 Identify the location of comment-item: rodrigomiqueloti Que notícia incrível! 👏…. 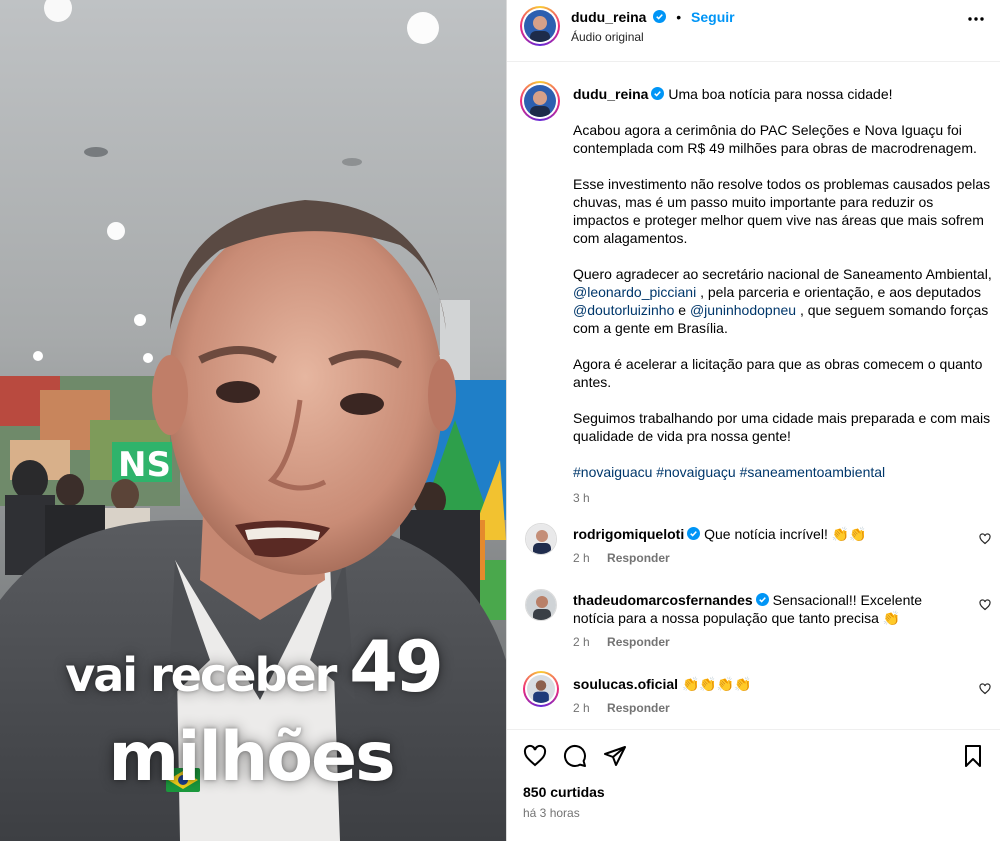
(753, 549).